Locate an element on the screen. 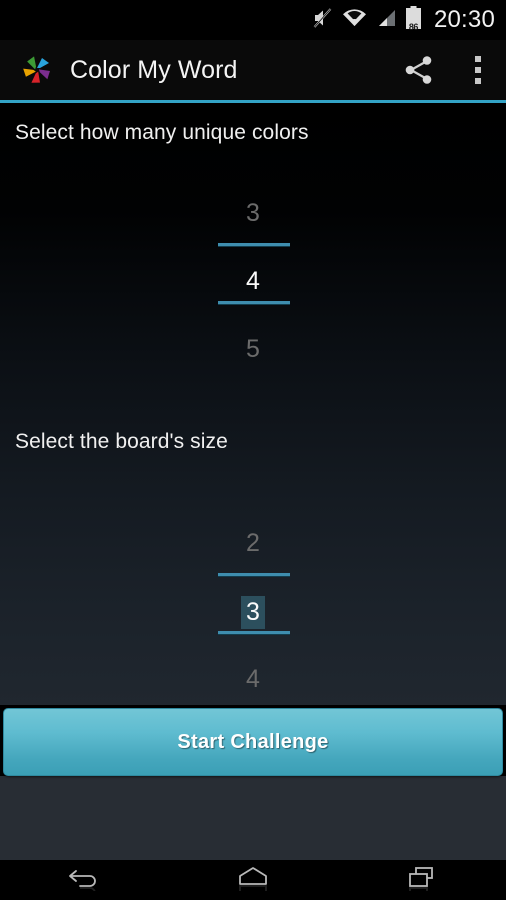 This screenshot has height=900, width=506. pinwheel-app-icon is located at coordinates (37, 70).